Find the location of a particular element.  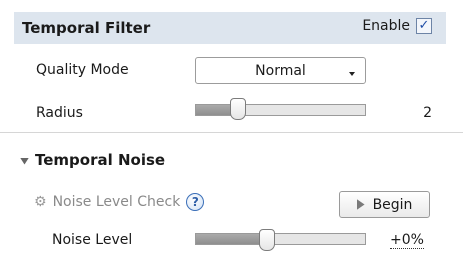

temporal-filter-title: Temporal Filter is located at coordinates (86, 28).